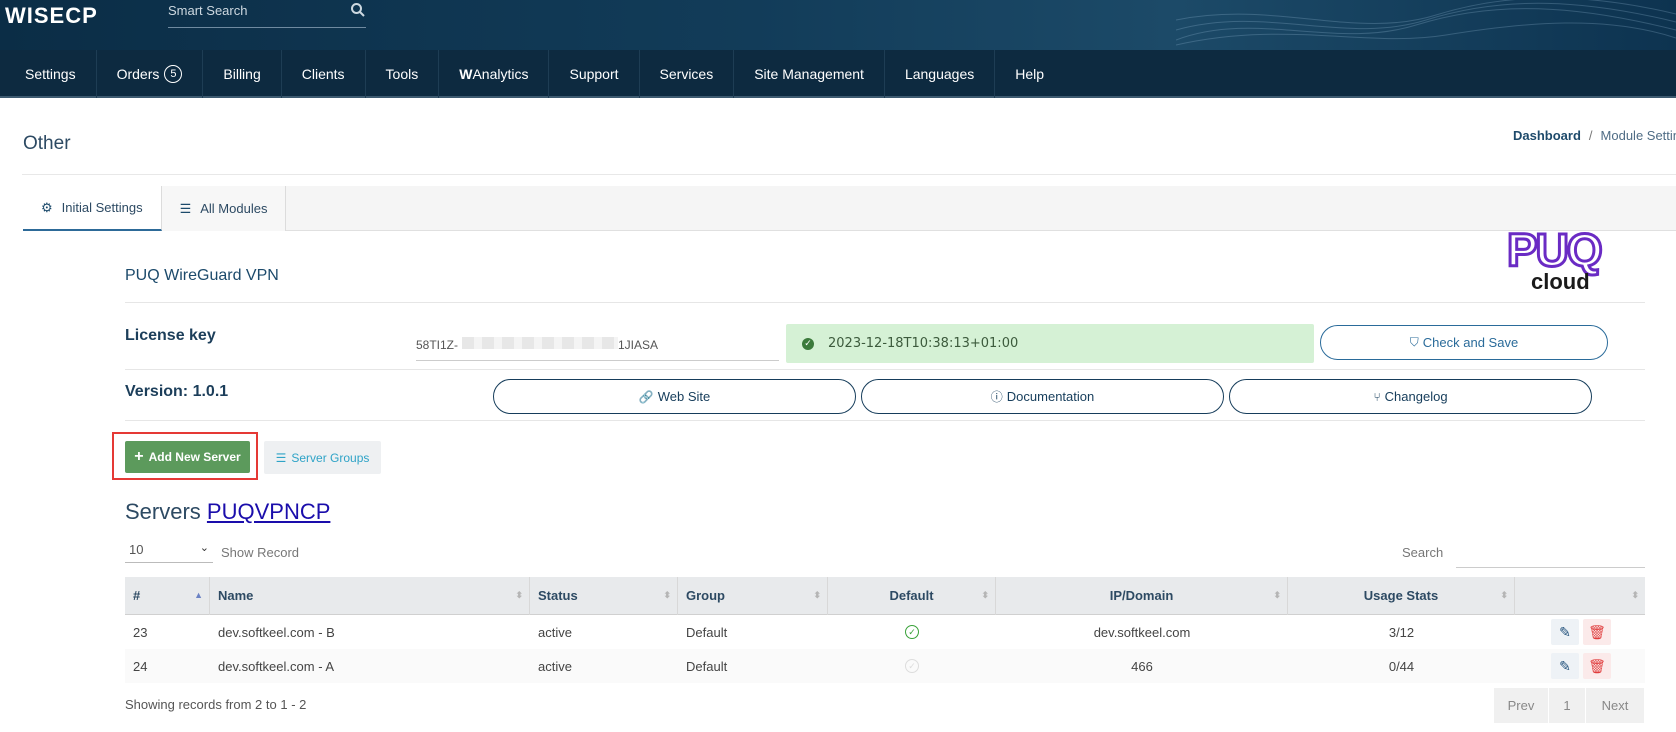  I want to click on nav-site-management-label: Site Management, so click(809, 74).